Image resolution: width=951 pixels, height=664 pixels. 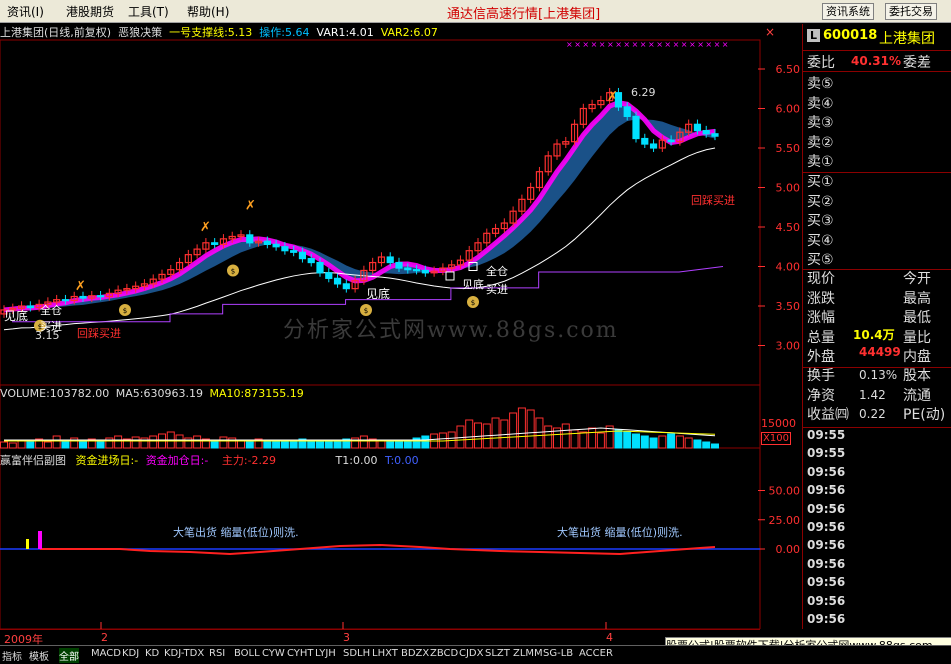 What do you see at coordinates (820, 83) in the screenshot?
I see `sell-level-5: 卖⑤` at bounding box center [820, 83].